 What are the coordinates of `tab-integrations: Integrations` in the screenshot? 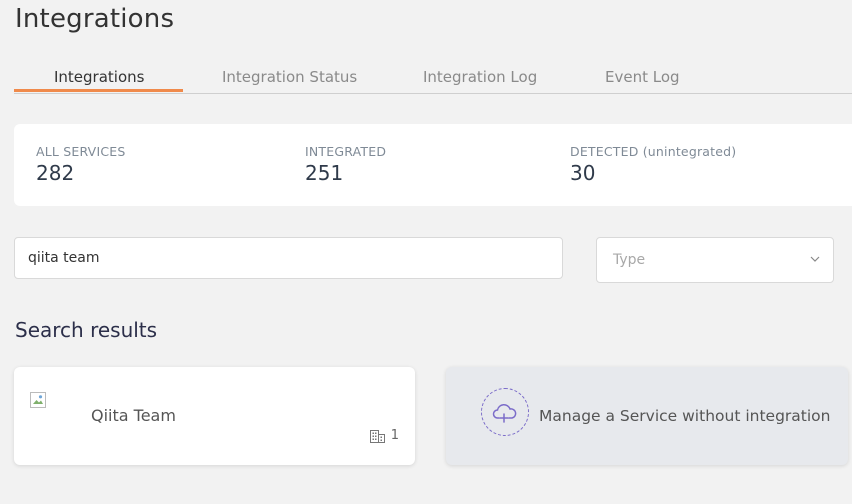 It's located at (99, 77).